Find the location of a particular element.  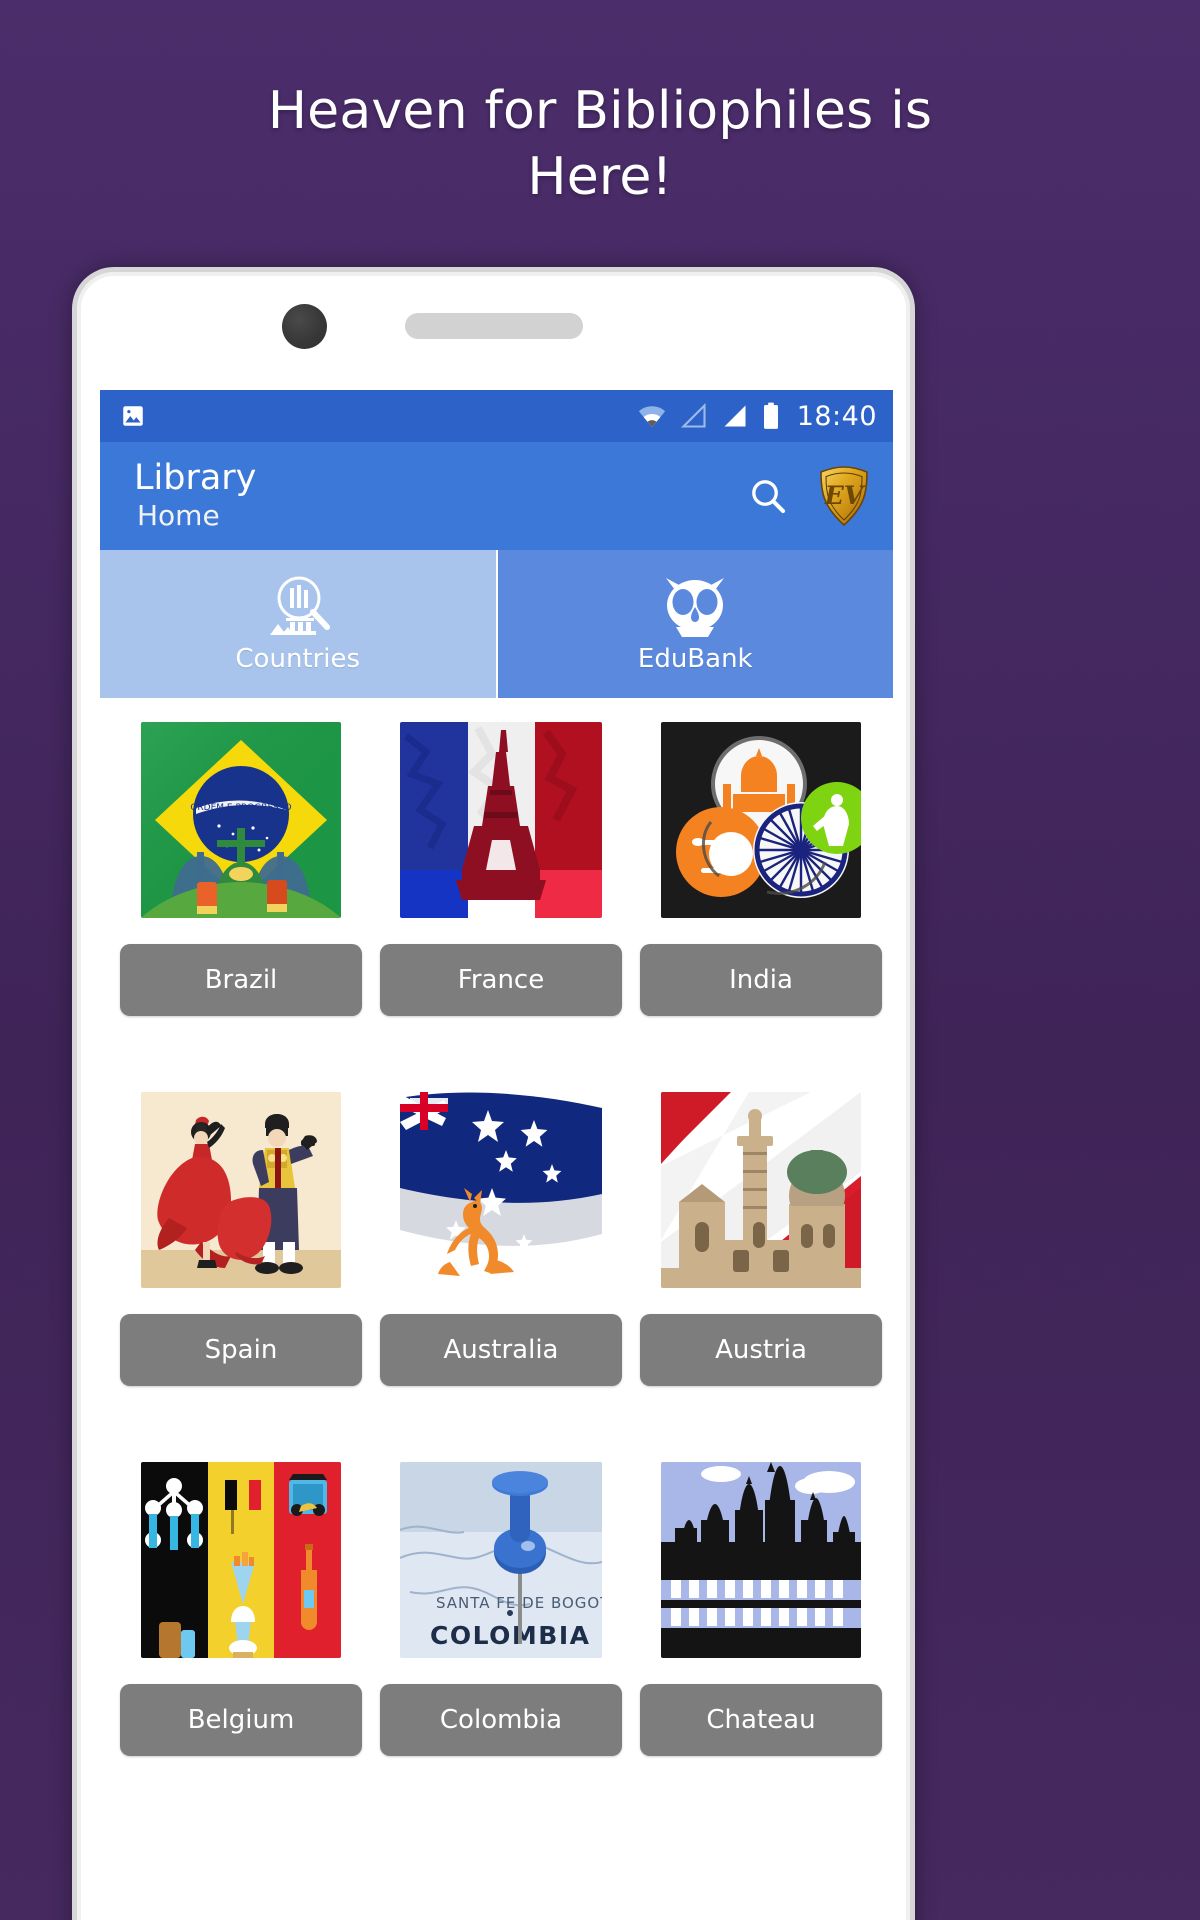

tab-bar: Countries EduBank is located at coordinates (496, 624).